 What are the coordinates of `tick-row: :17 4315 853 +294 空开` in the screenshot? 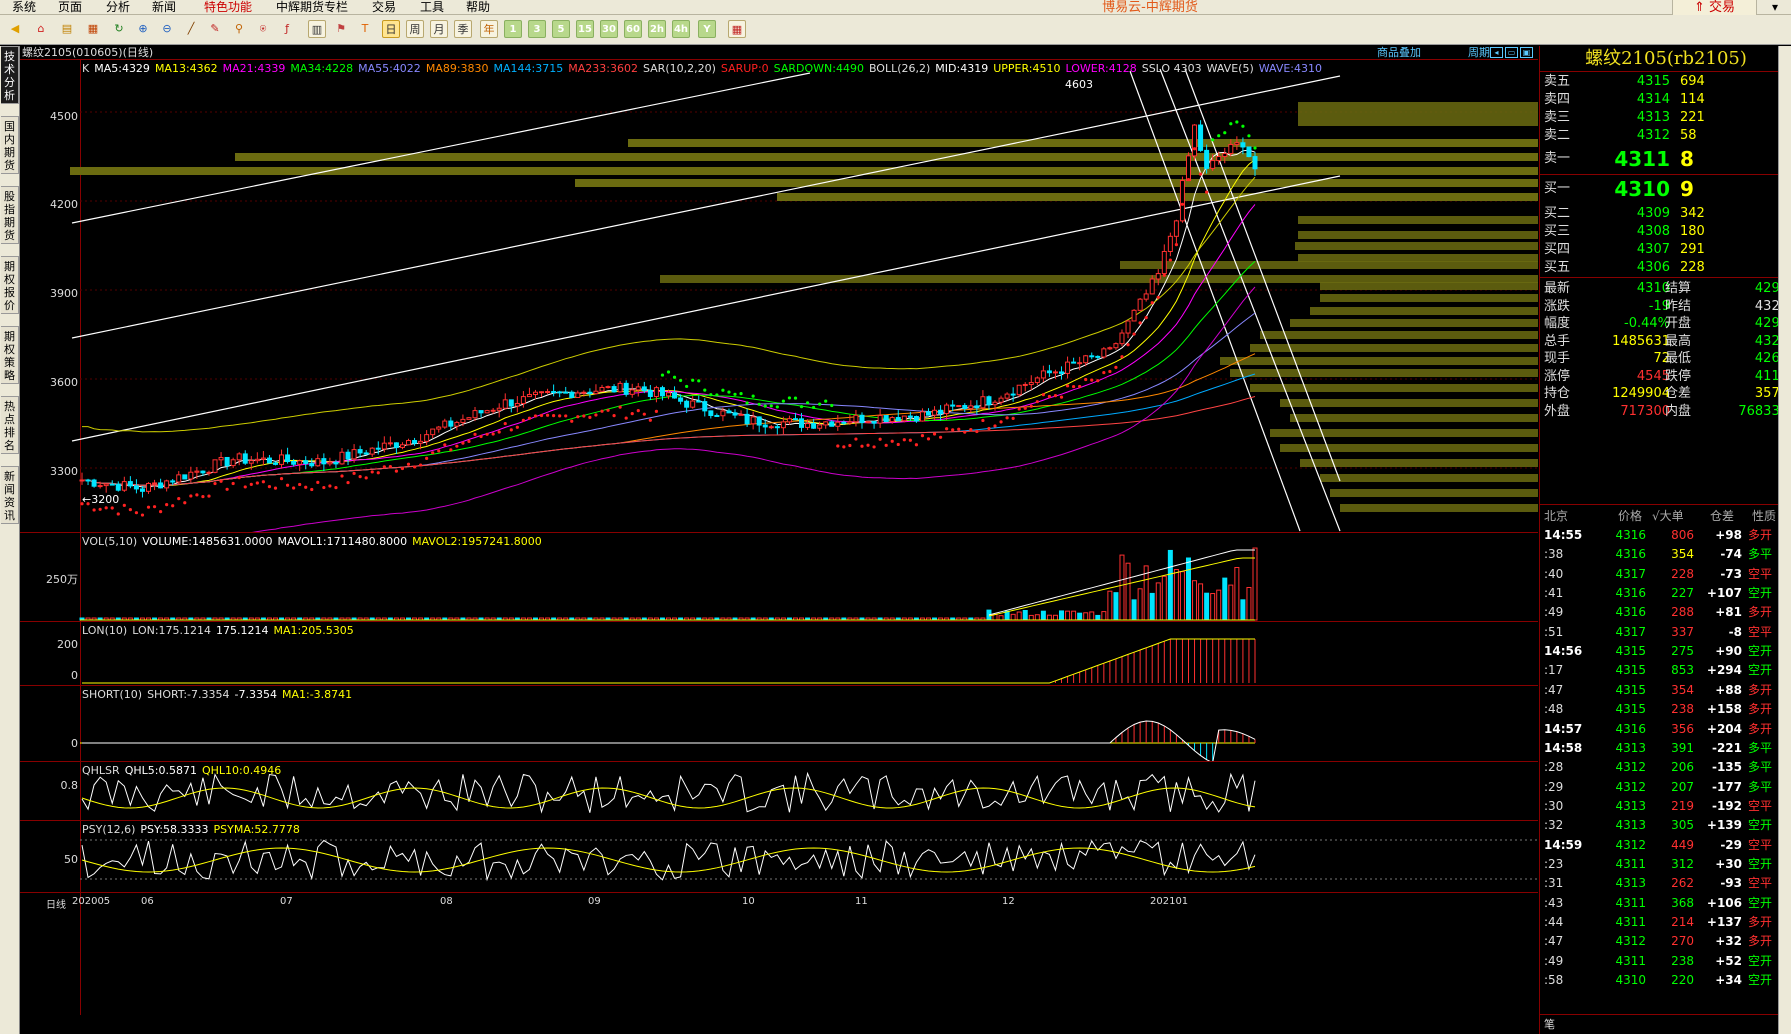 It's located at (1665, 670).